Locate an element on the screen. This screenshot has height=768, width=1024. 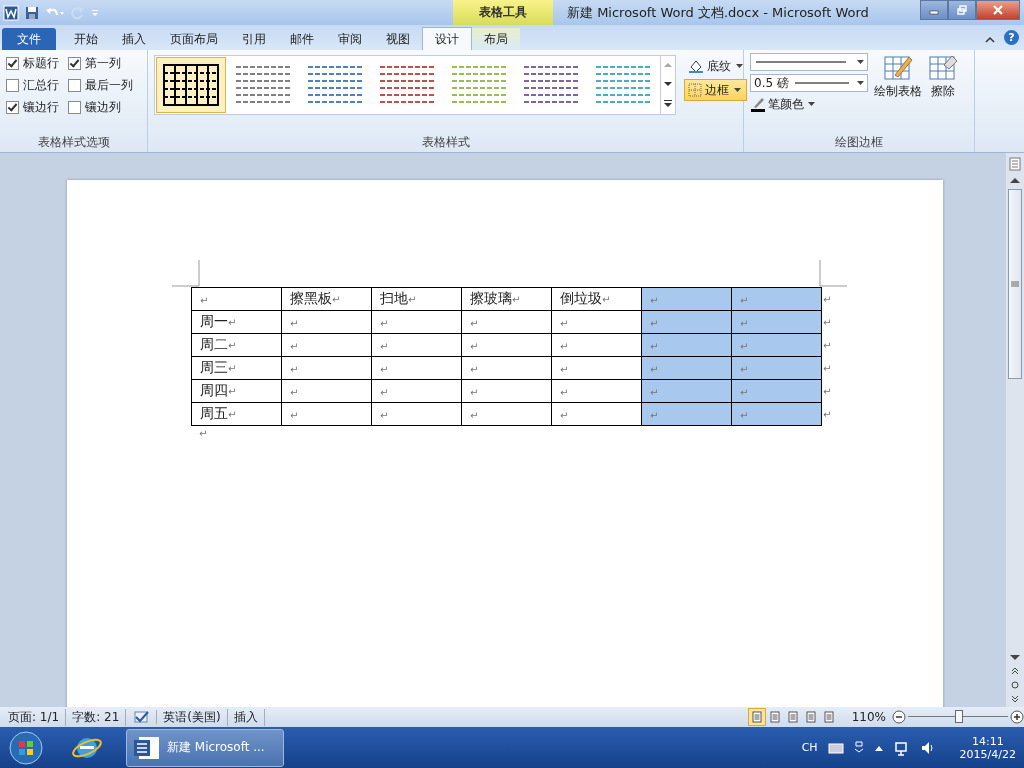
table-cell: 周四↵ is located at coordinates (236, 391).